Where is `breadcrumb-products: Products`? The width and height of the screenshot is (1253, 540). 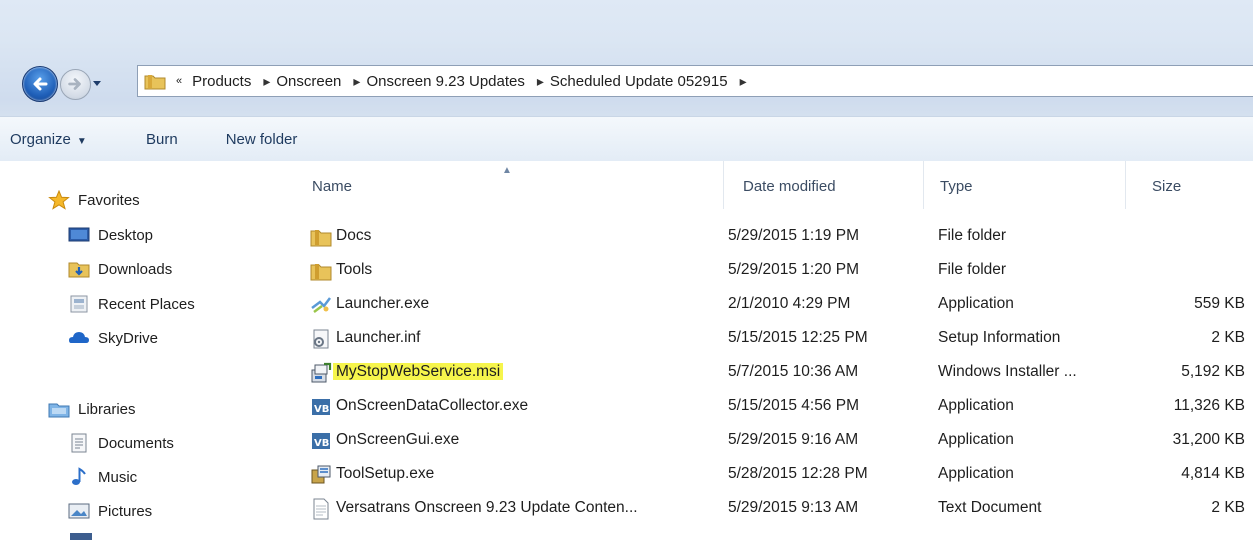 breadcrumb-products: Products is located at coordinates (221, 81).